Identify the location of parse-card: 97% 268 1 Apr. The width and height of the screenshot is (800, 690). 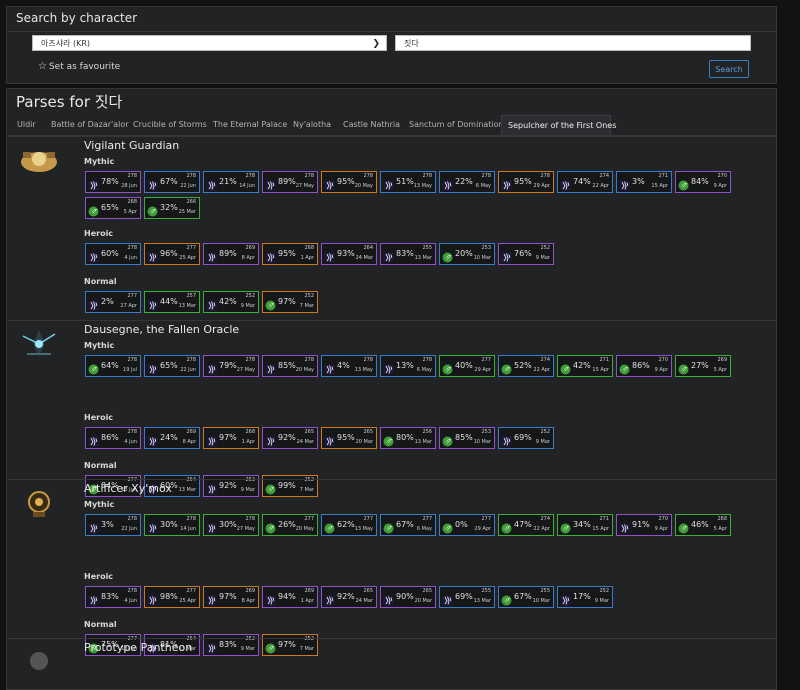
(231, 438).